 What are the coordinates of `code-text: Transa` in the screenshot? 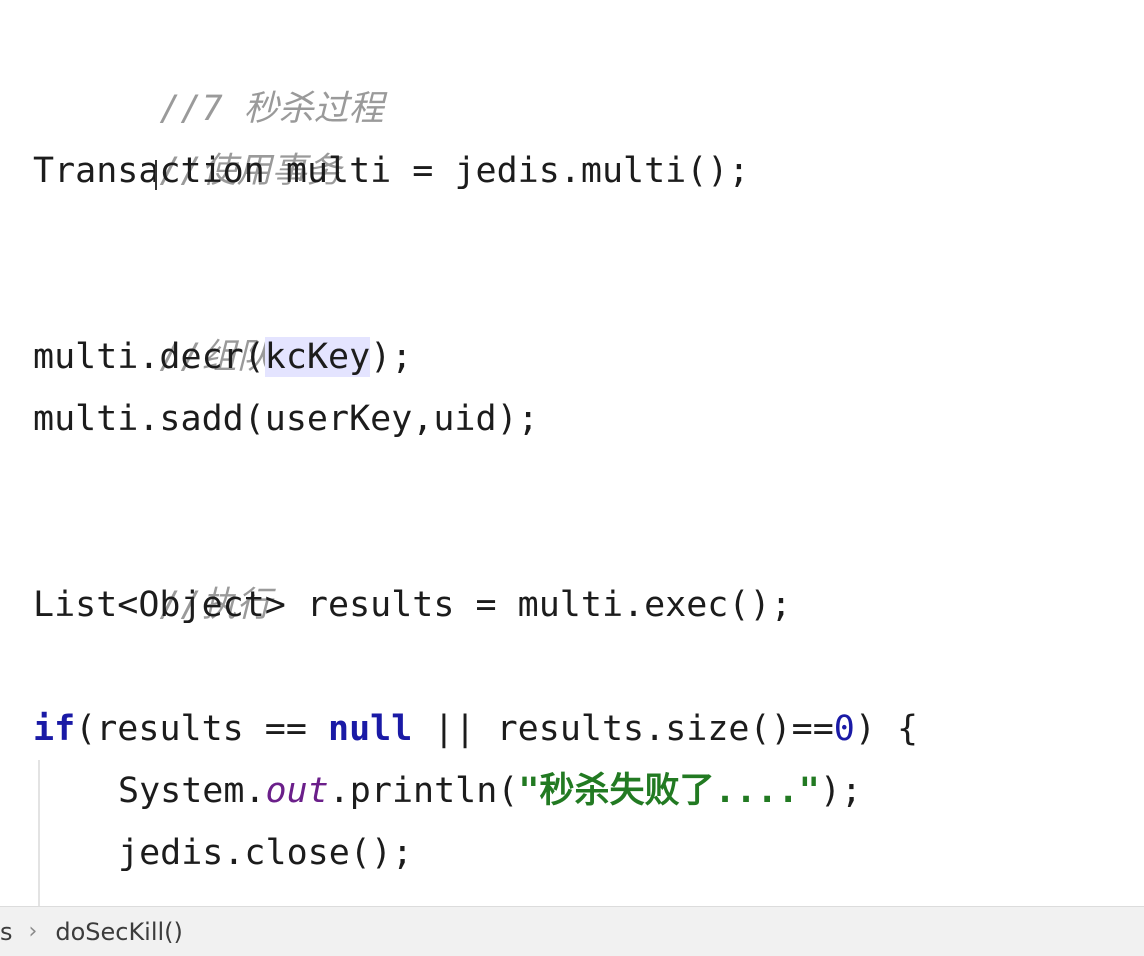 It's located at (96, 171).